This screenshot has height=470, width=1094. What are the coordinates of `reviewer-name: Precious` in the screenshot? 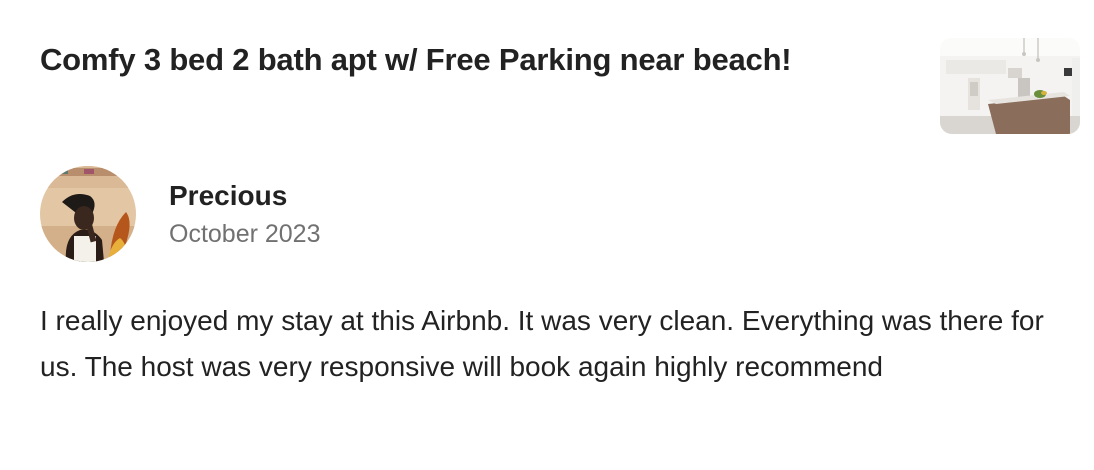 It's located at (228, 196).